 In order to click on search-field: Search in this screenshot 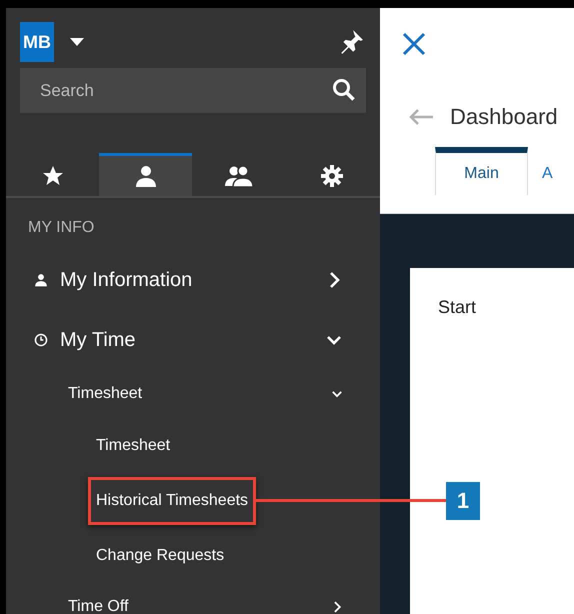, I will do `click(193, 90)`.